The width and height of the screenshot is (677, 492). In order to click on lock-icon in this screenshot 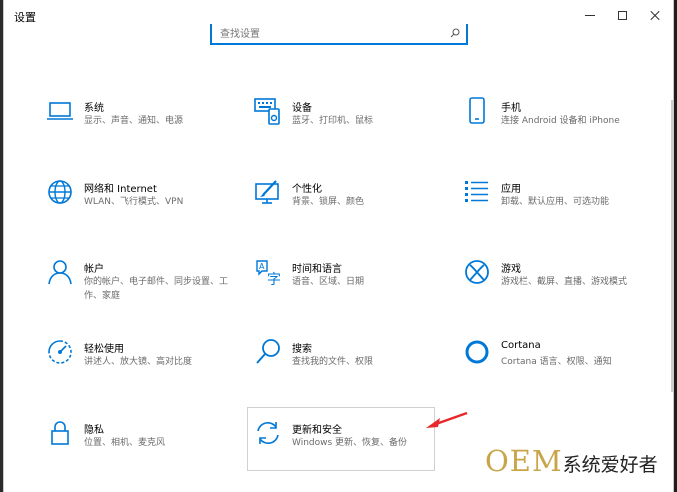, I will do `click(60, 433)`.